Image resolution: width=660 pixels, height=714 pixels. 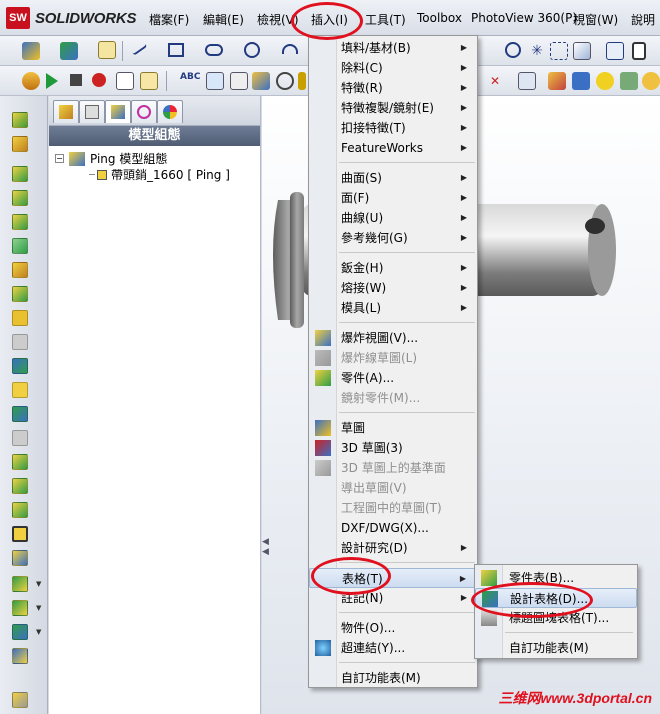 I want to click on menu-window: 視窗(W), so click(x=595, y=19).